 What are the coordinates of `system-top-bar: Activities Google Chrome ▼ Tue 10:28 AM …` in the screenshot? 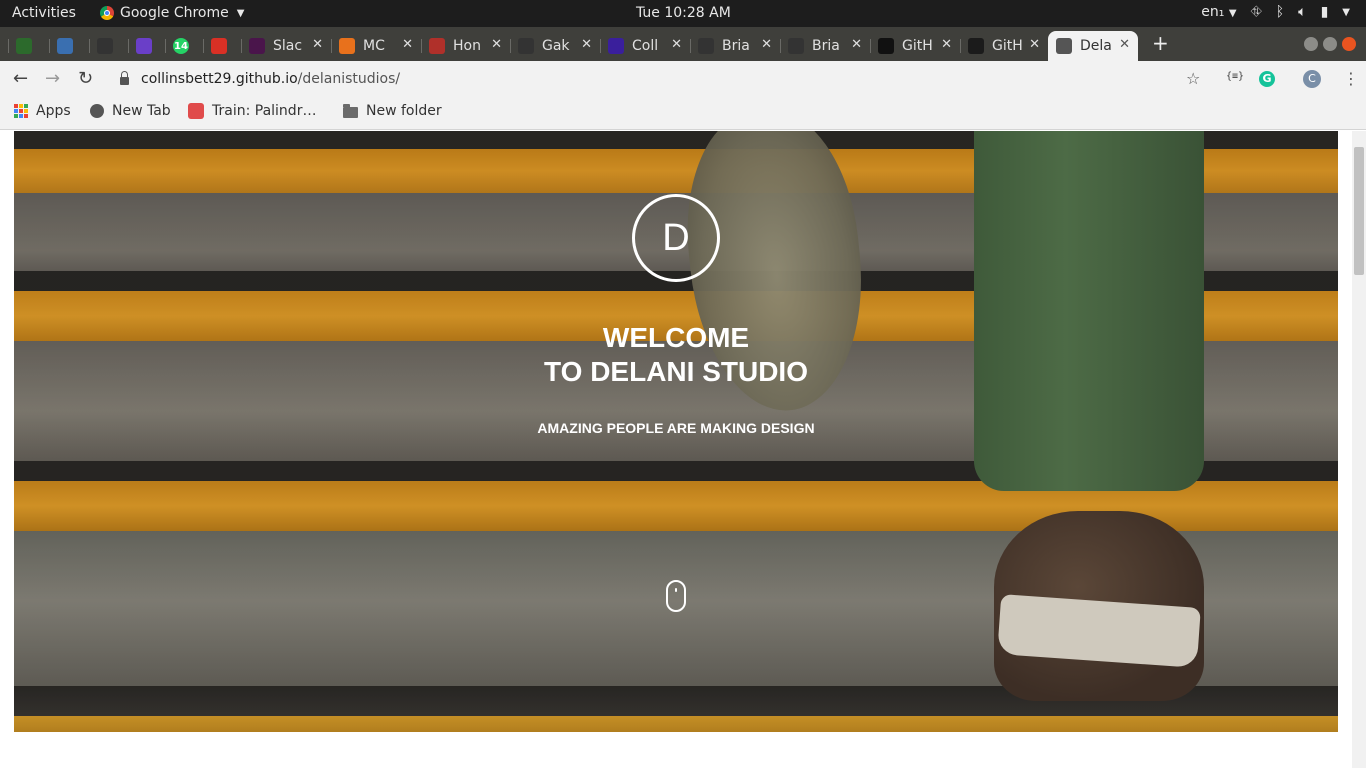 It's located at (683, 13).